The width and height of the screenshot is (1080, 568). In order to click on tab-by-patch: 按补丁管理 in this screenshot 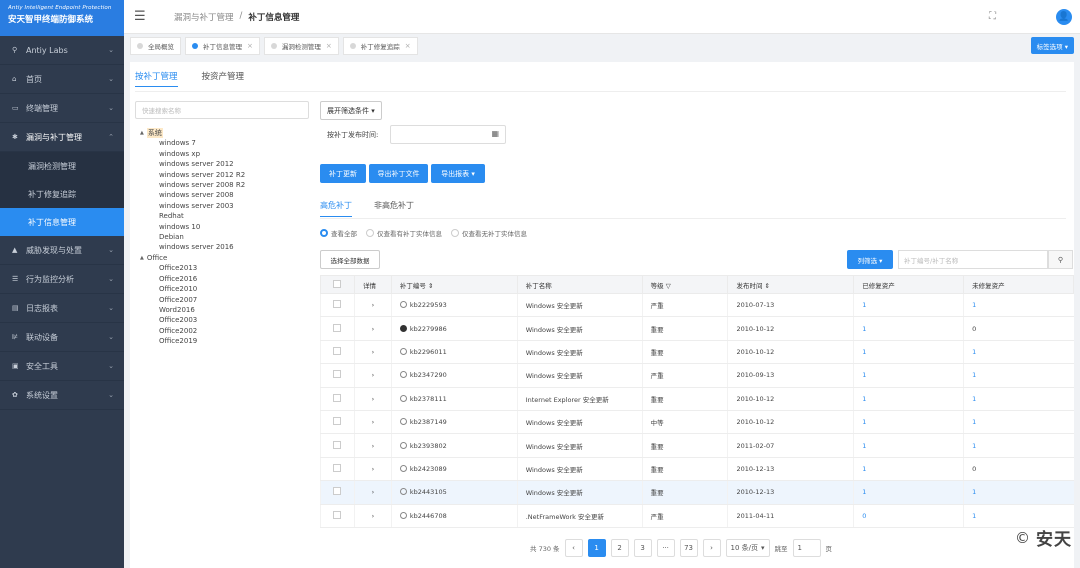, I will do `click(156, 78)`.